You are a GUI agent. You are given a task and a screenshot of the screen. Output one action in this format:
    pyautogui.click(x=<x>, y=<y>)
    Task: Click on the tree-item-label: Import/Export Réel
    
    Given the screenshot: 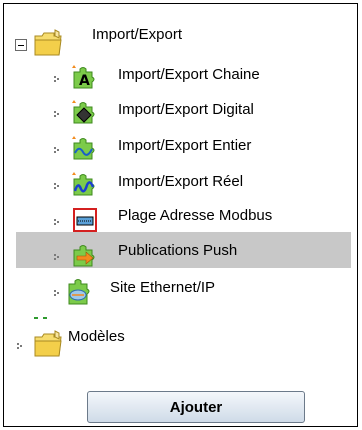 What is the action you would take?
    pyautogui.click(x=180, y=182)
    